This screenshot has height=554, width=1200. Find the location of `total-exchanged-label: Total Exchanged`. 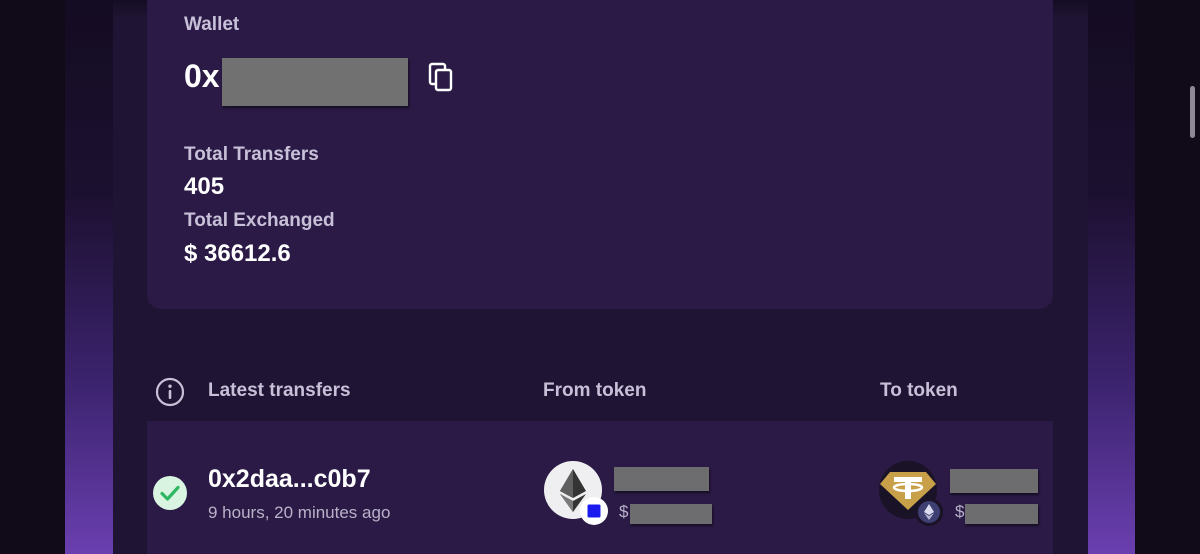

total-exchanged-label: Total Exchanged is located at coordinates (259, 220).